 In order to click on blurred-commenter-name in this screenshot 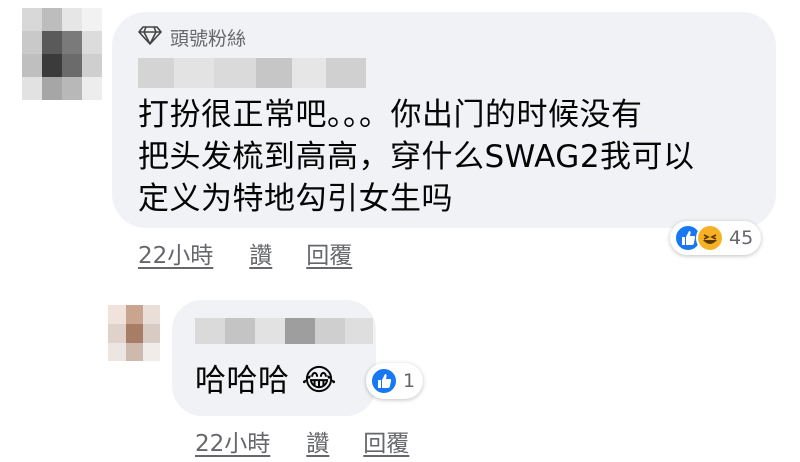, I will do `click(252, 73)`.